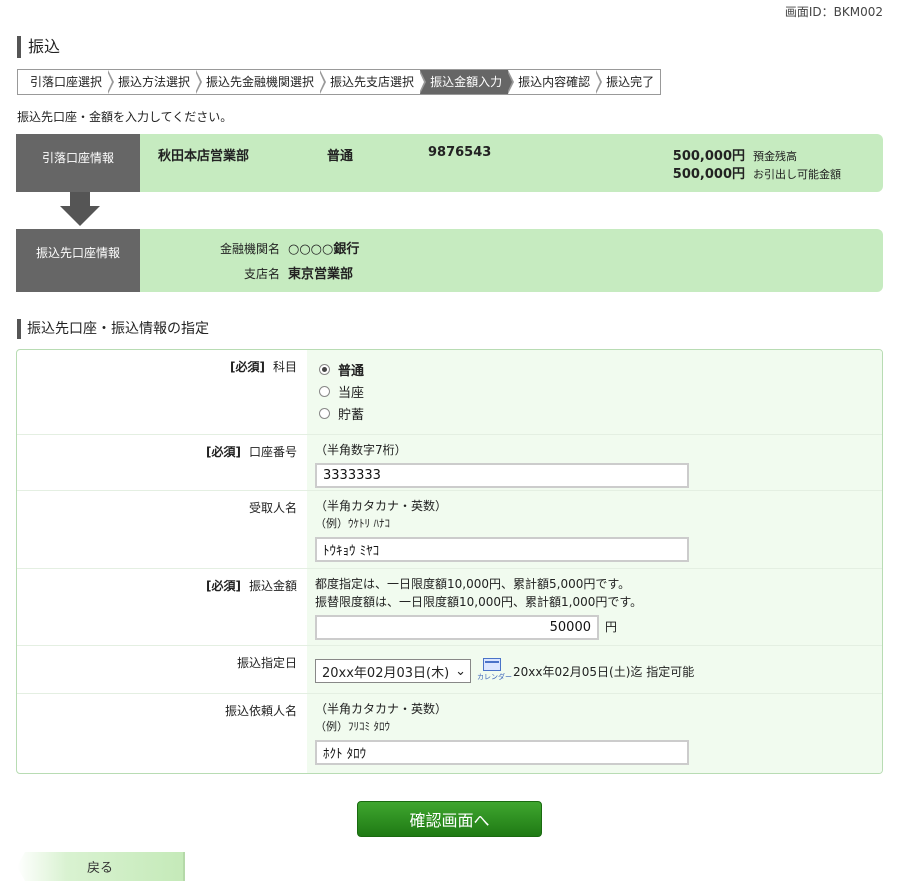 This screenshot has height=896, width=900. I want to click on subject-row: [必須] 科目 普通 当座 貯蓄, so click(449, 392).